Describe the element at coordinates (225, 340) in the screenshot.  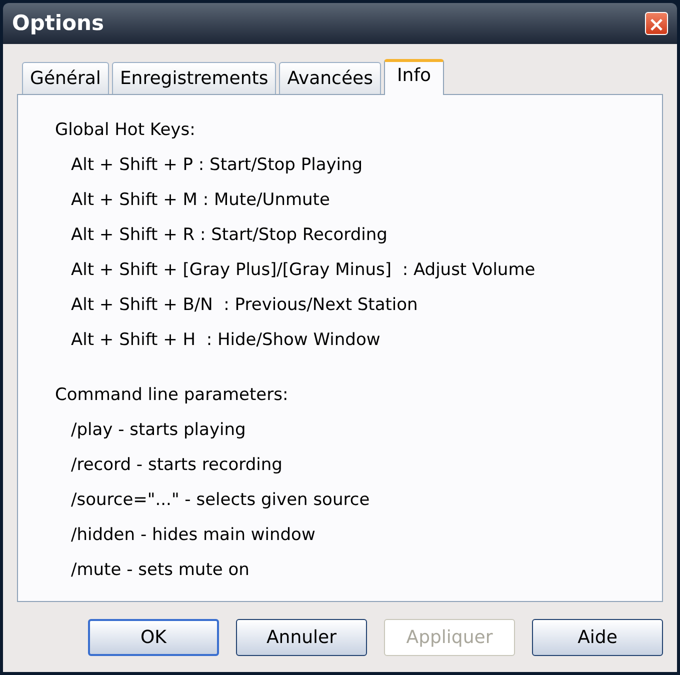
I see `info-line: Alt + Shift + H : Hide/Show Window` at that location.